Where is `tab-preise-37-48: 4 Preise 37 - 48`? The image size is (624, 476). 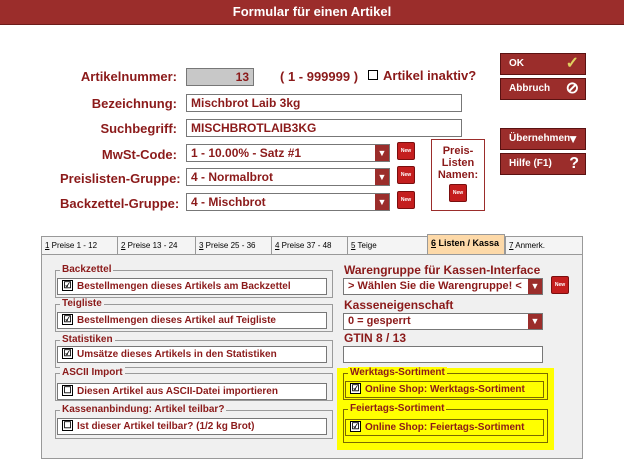
tab-preise-37-48: 4 Preise 37 - 48 is located at coordinates (309, 245).